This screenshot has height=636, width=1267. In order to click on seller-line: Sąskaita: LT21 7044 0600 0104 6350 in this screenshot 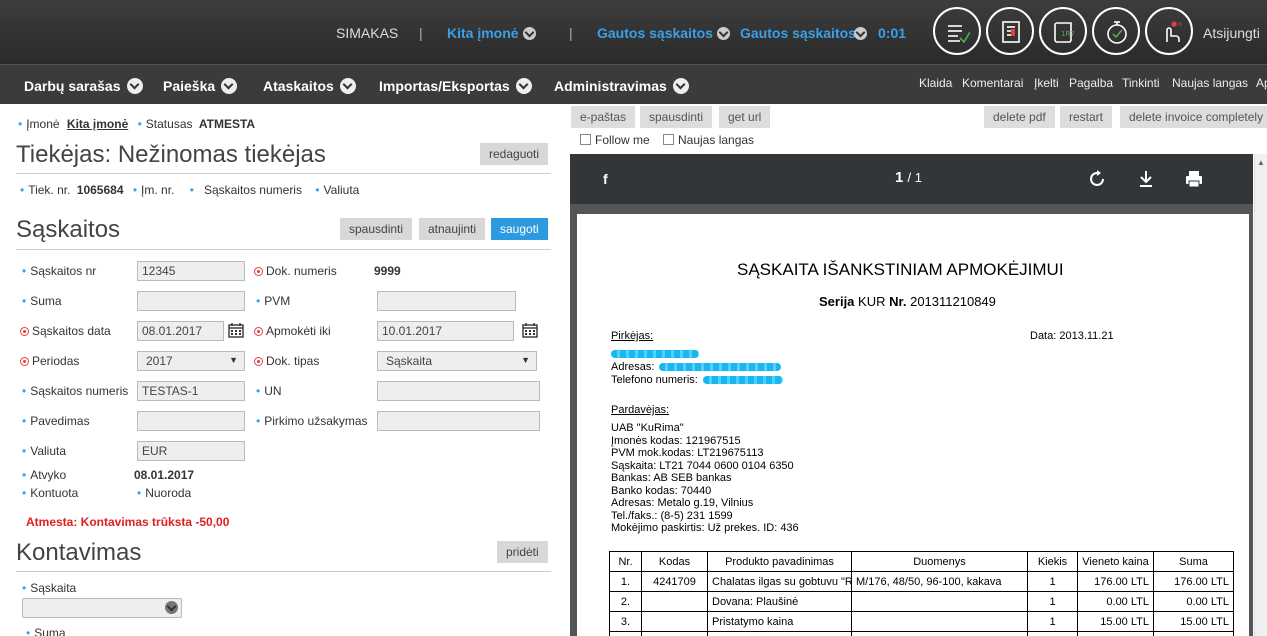, I will do `click(702, 465)`.